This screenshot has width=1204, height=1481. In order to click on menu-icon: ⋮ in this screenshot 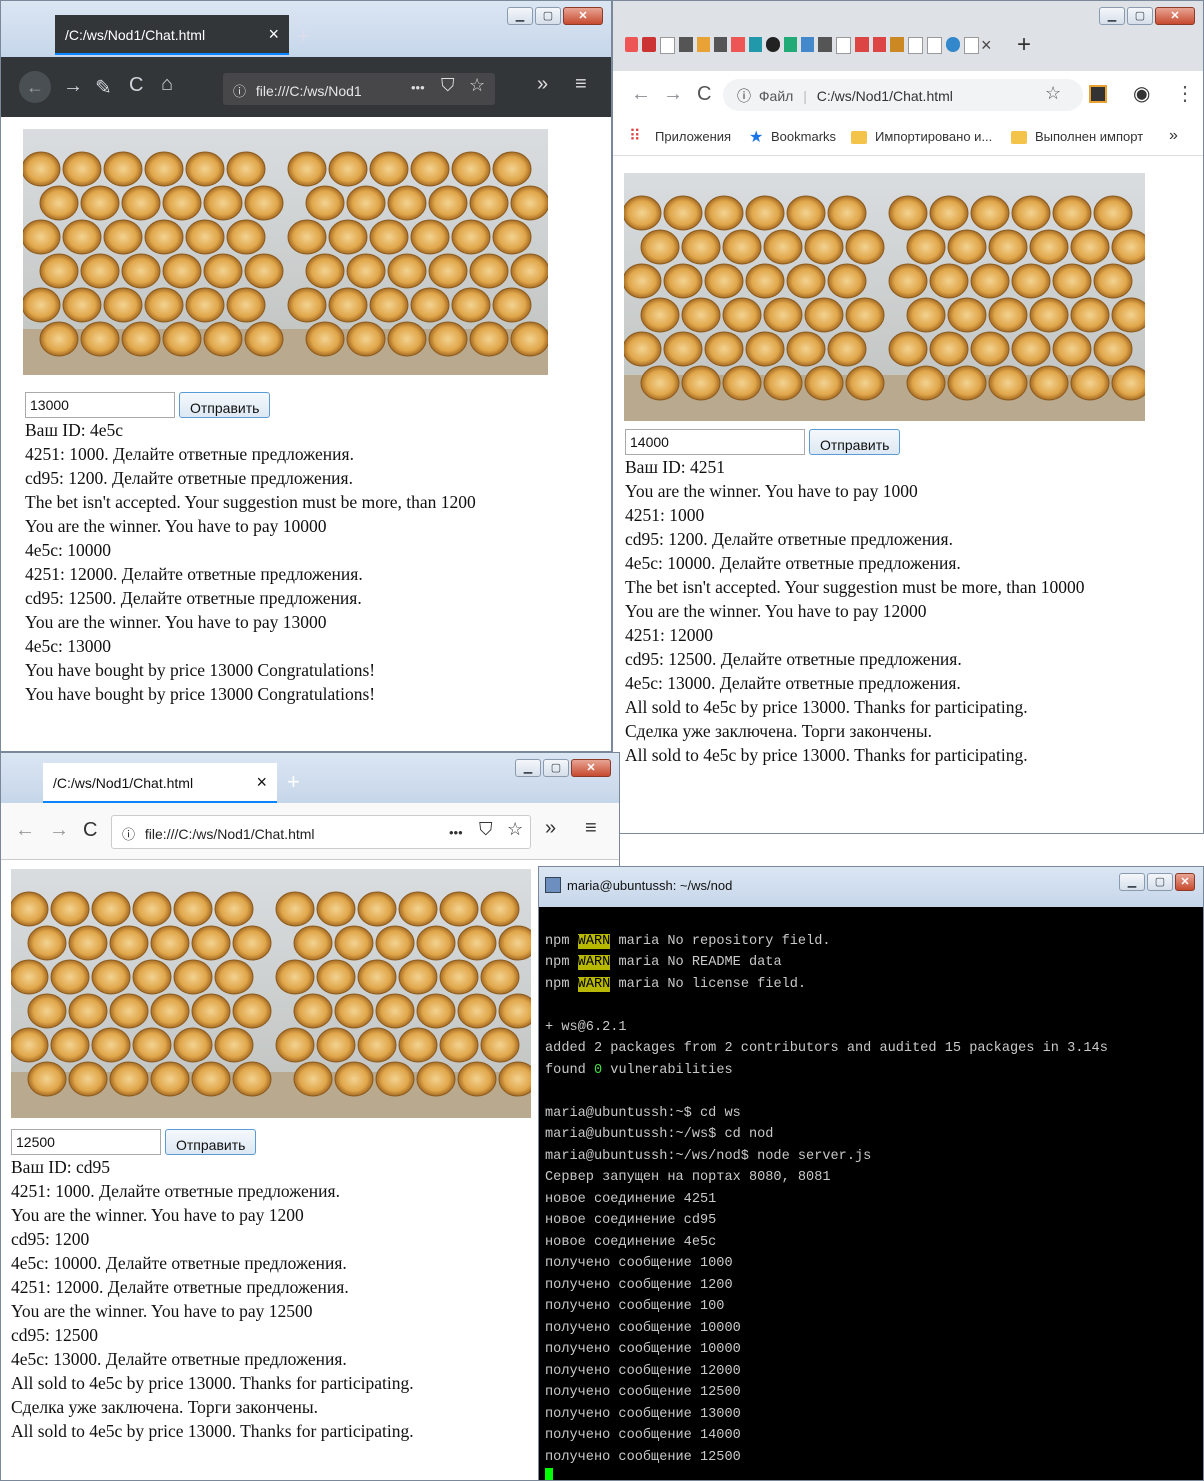, I will do `click(1185, 93)`.